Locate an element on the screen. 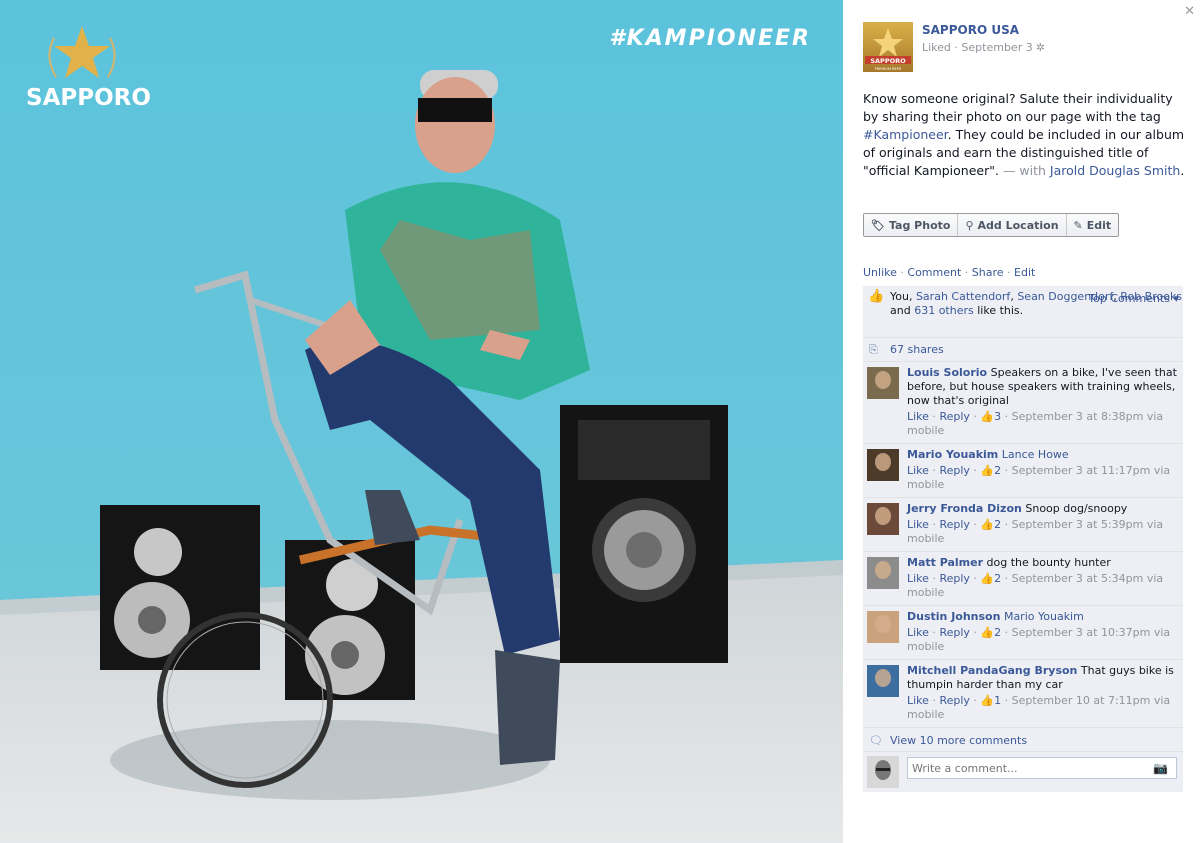  add-location-button: ⚲ Add Location is located at coordinates (1012, 225).